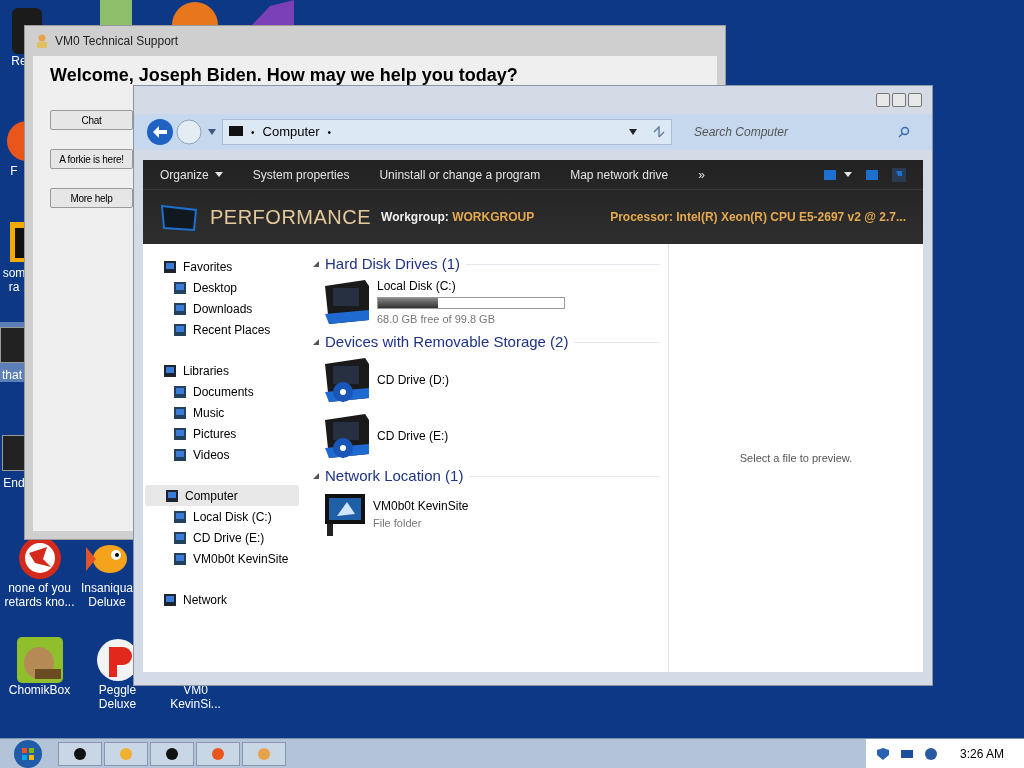 This screenshot has width=1024, height=768. Describe the element at coordinates (899, 100) in the screenshot. I see `maximize-button` at that location.